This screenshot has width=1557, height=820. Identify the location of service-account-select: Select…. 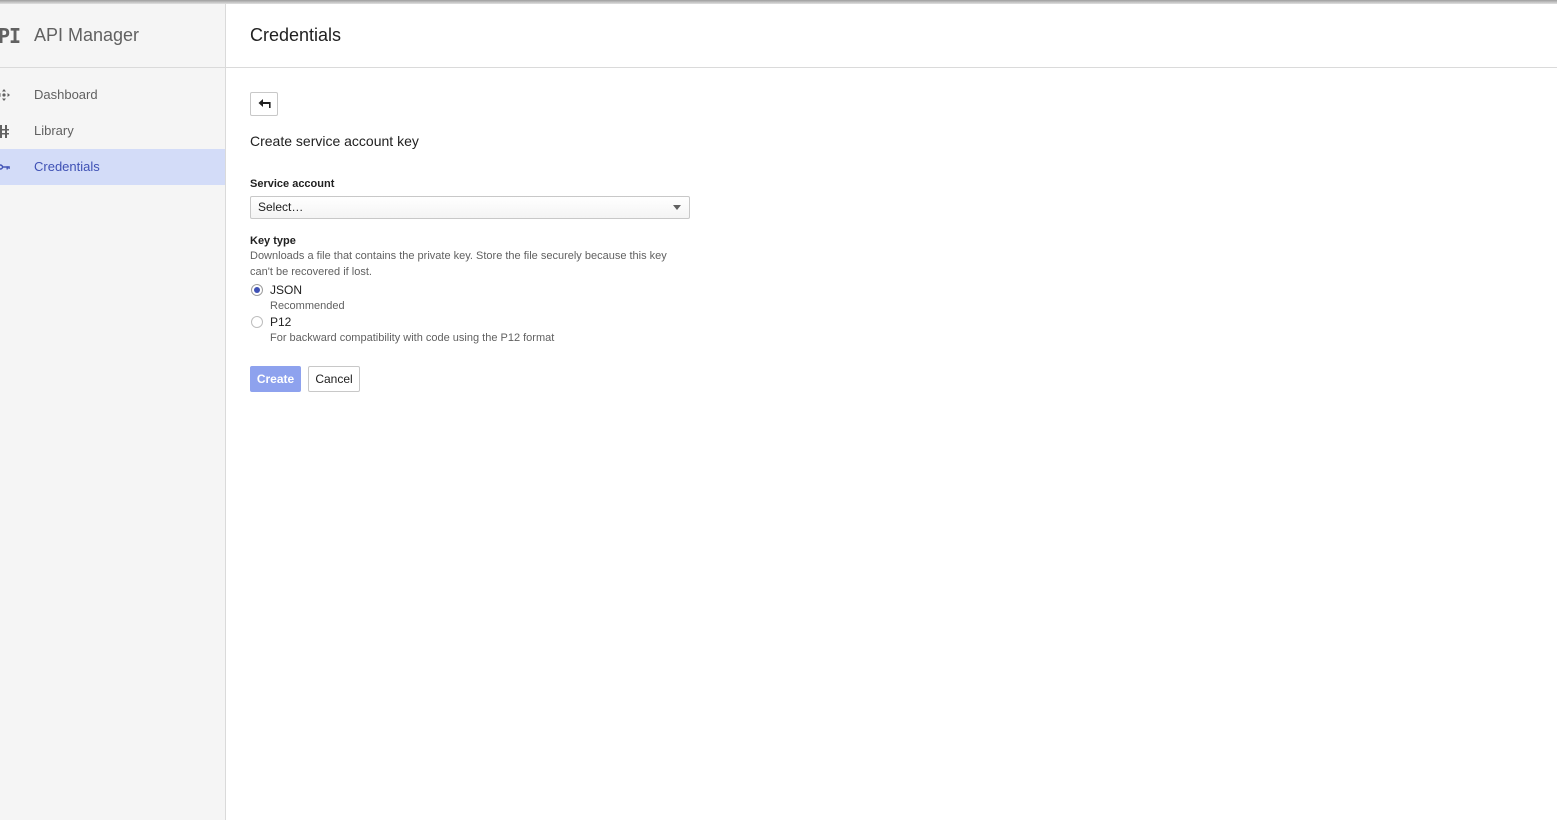
(470, 207).